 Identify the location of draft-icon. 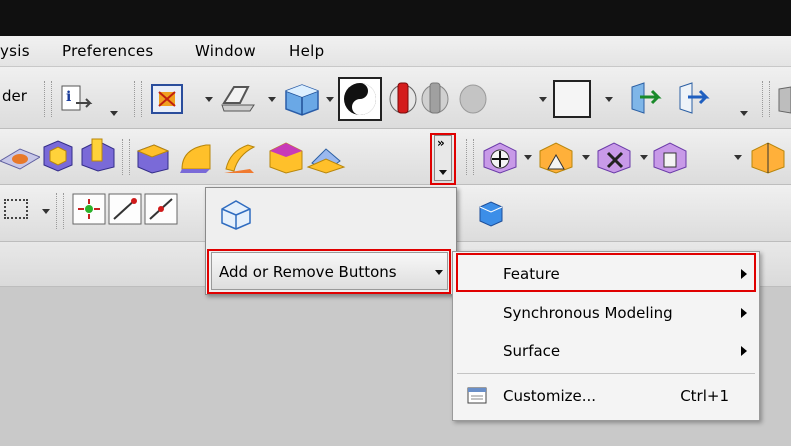
(326, 158).